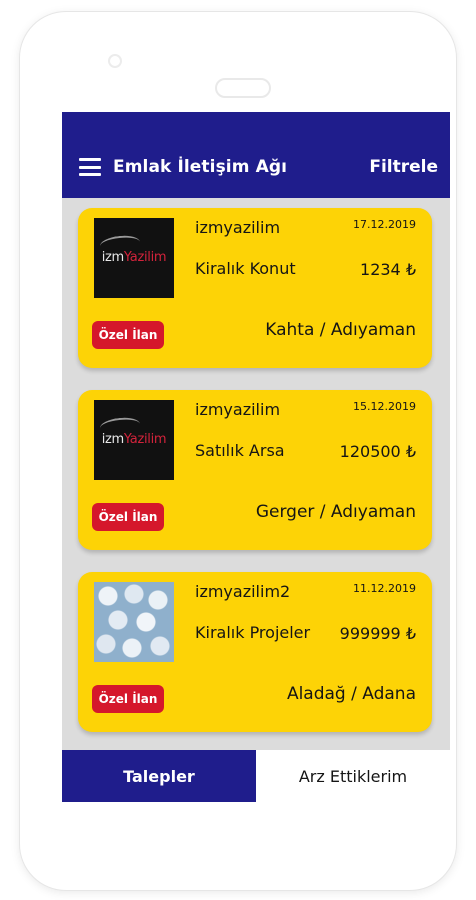  What do you see at coordinates (384, 588) in the screenshot?
I see `listing-date: 11.12.2019` at bounding box center [384, 588].